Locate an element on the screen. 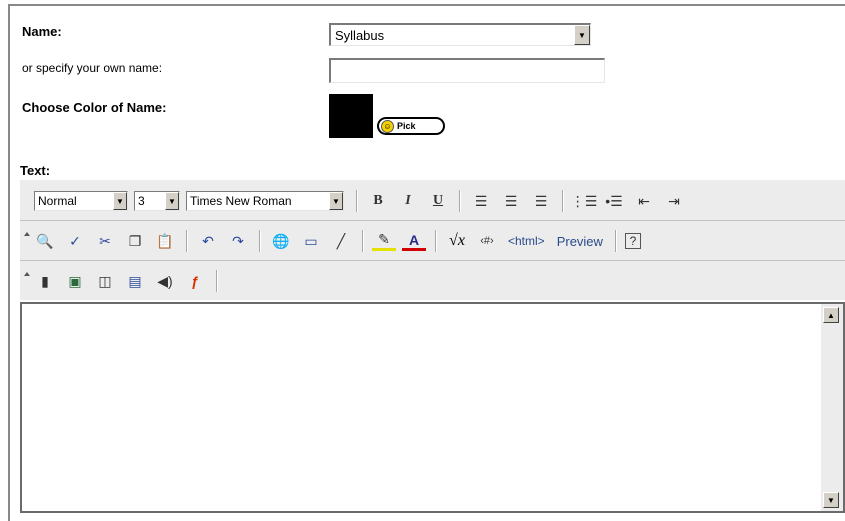 The image size is (845, 521). text-label: Text: is located at coordinates (35, 170).